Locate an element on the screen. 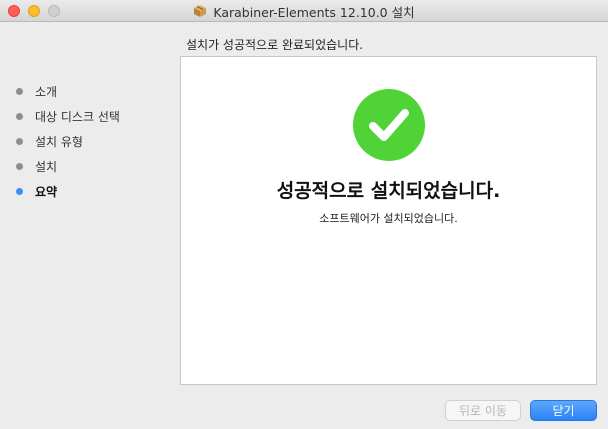 Image resolution: width=608 pixels, height=429 pixels. window-titlebar: Karabiner-Elements 12.10.0 설치 is located at coordinates (304, 11).